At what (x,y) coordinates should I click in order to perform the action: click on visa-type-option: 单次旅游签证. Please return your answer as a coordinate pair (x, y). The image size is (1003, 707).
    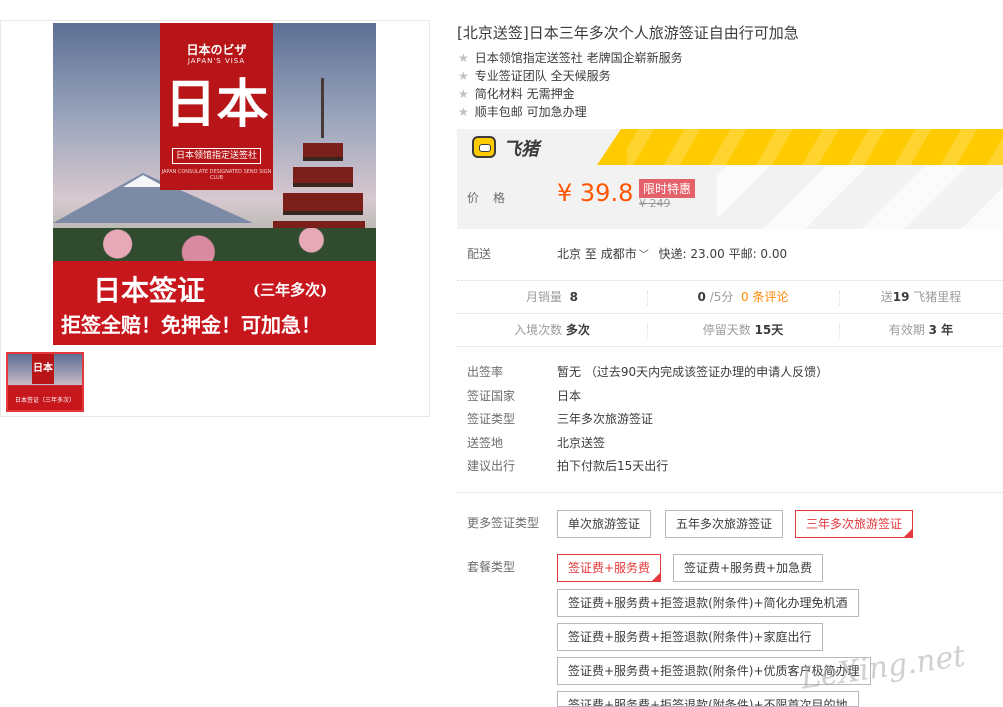
    Looking at the image, I should click on (604, 524).